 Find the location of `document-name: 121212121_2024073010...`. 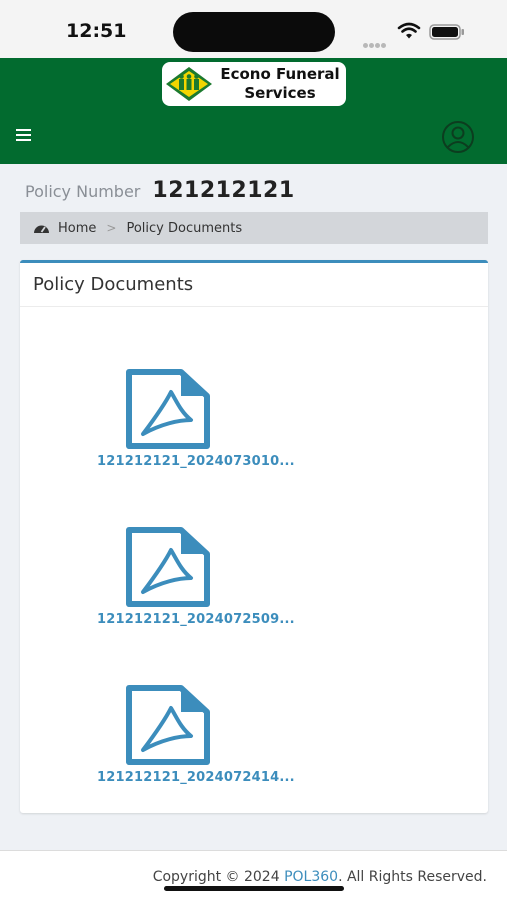

document-name: 121212121_2024073010... is located at coordinates (217, 461).